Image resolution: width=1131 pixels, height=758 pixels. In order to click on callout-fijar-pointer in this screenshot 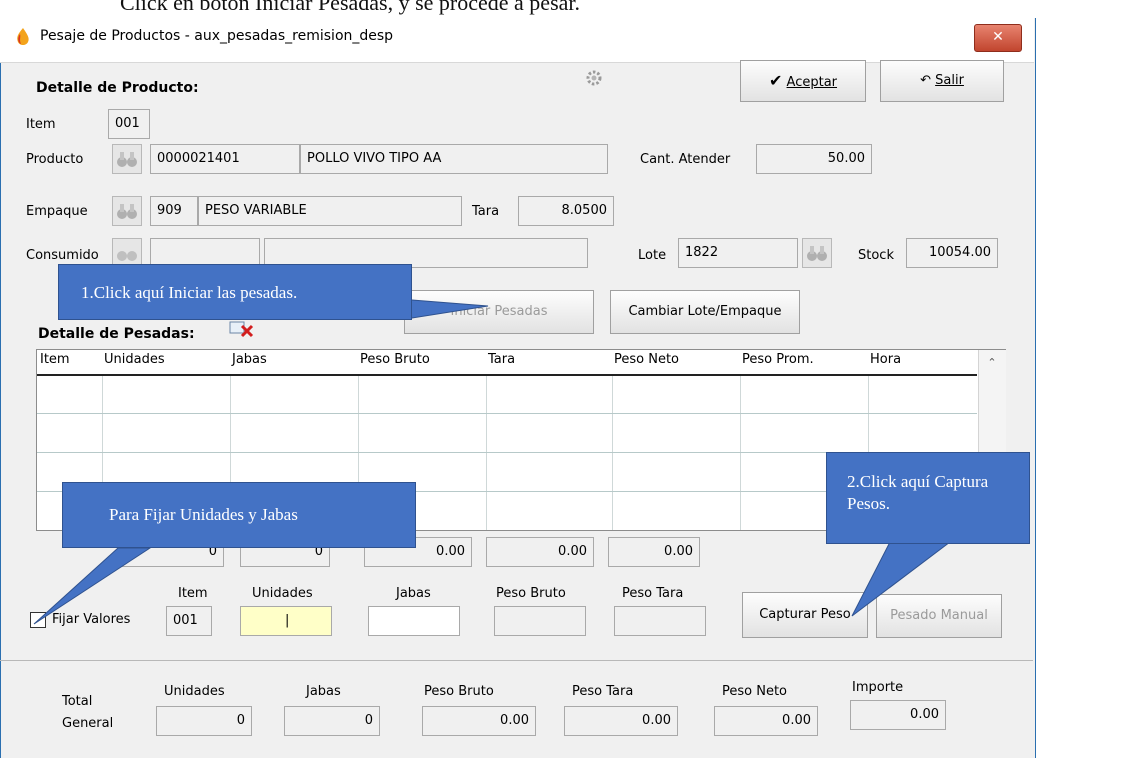, I will do `click(92, 586)`.